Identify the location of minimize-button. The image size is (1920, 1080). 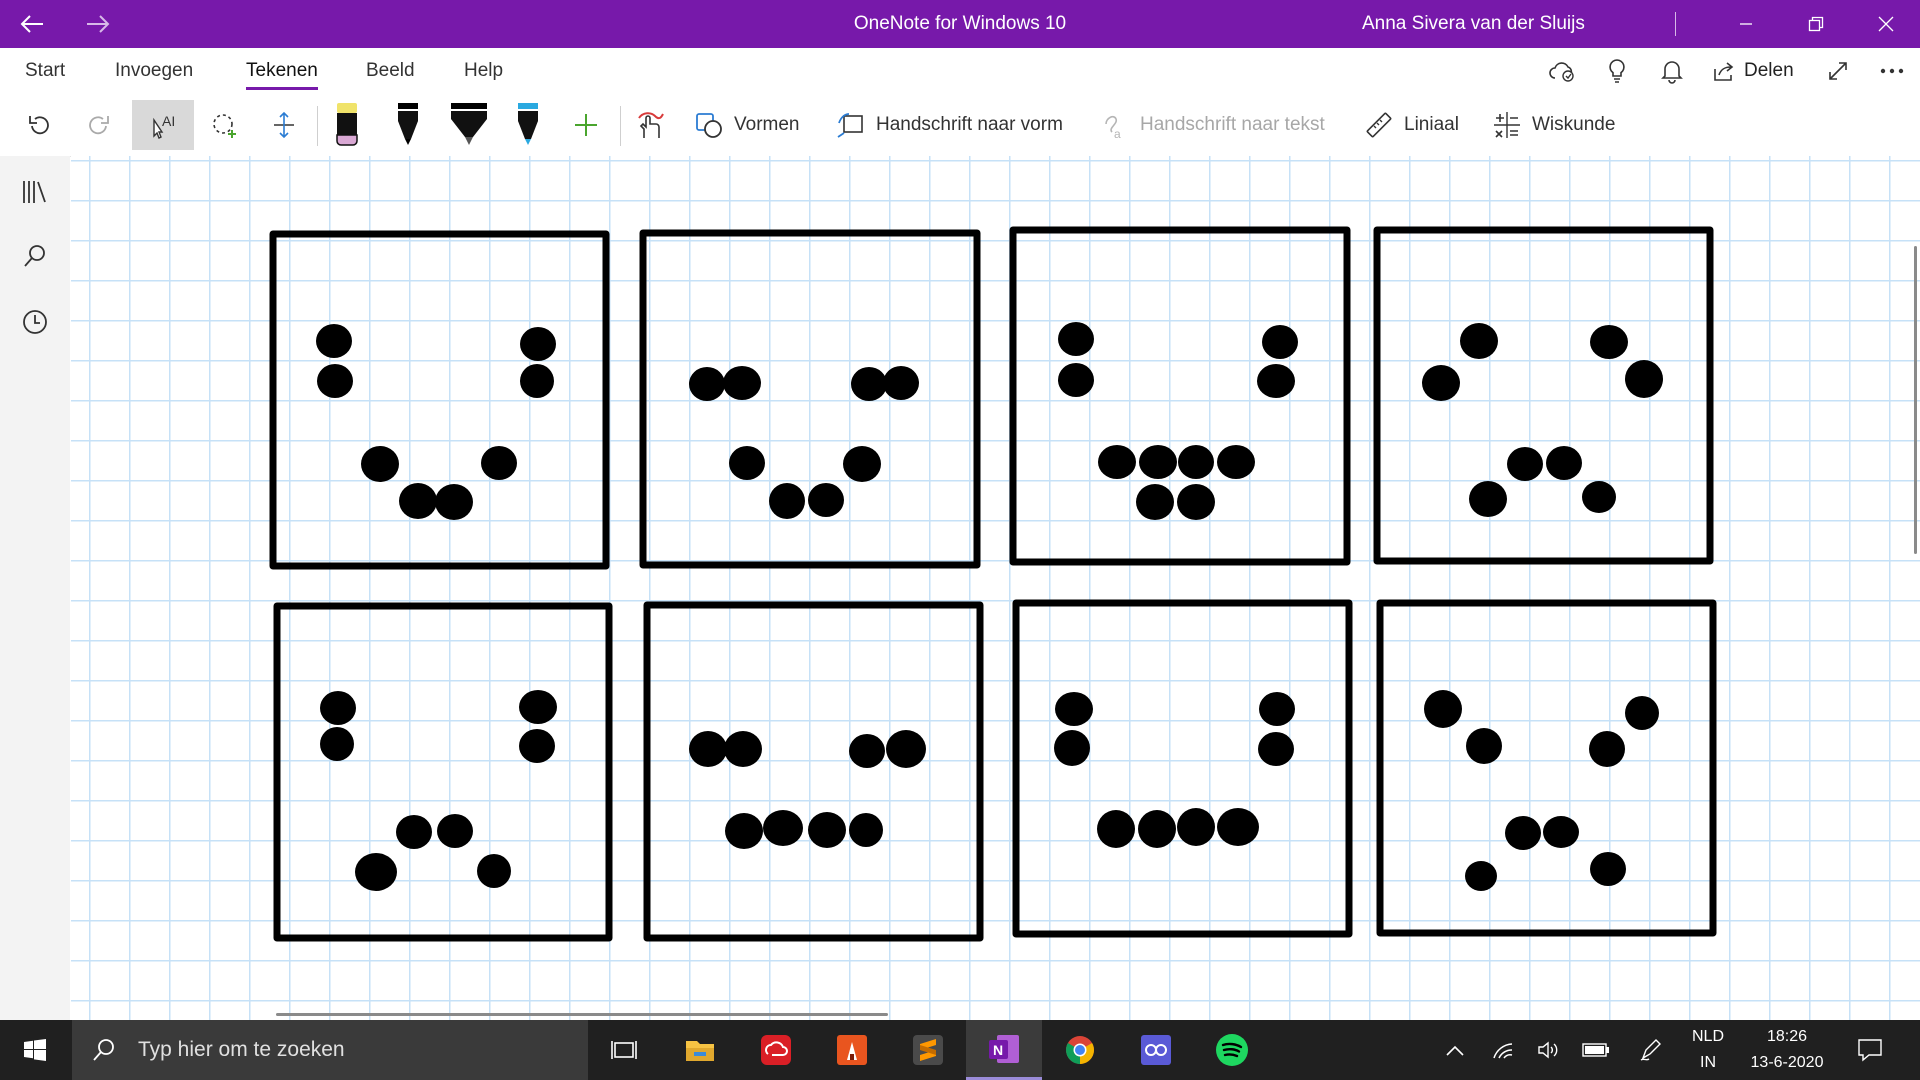
(1746, 24).